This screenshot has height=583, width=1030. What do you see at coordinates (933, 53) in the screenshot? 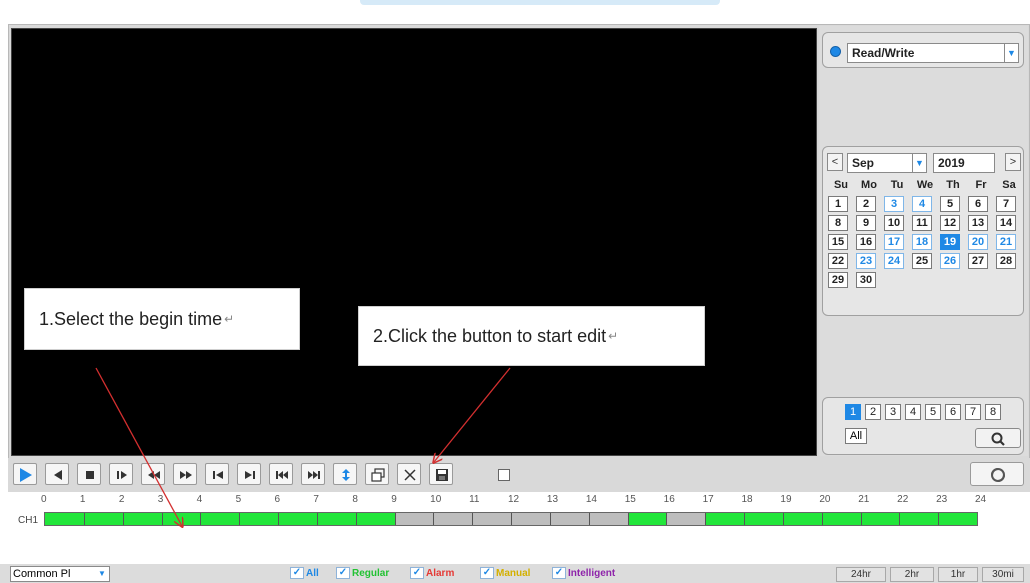
I see `mode-select: Read/Write ▼` at bounding box center [933, 53].